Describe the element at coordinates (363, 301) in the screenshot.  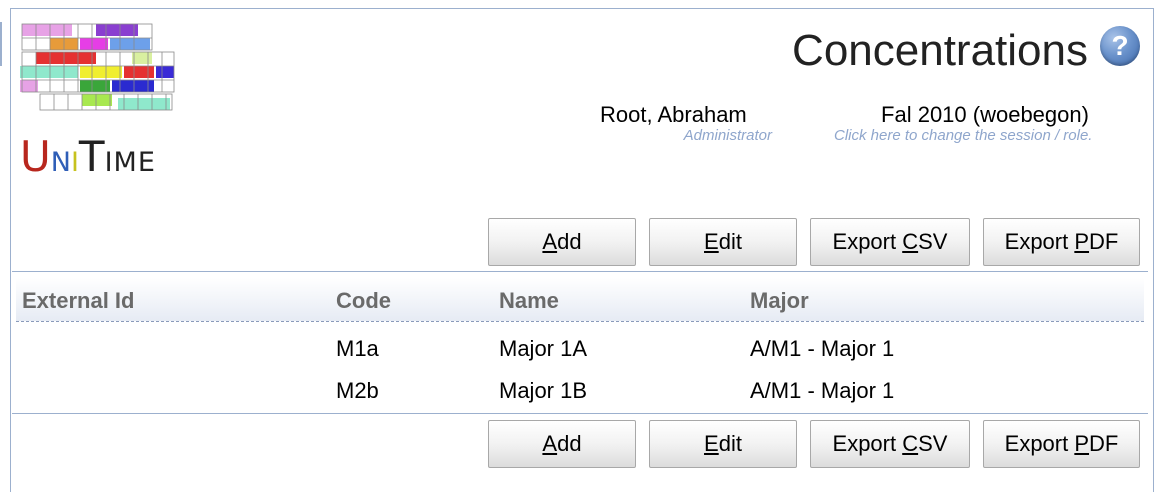
I see `column-header-code: Code` at that location.